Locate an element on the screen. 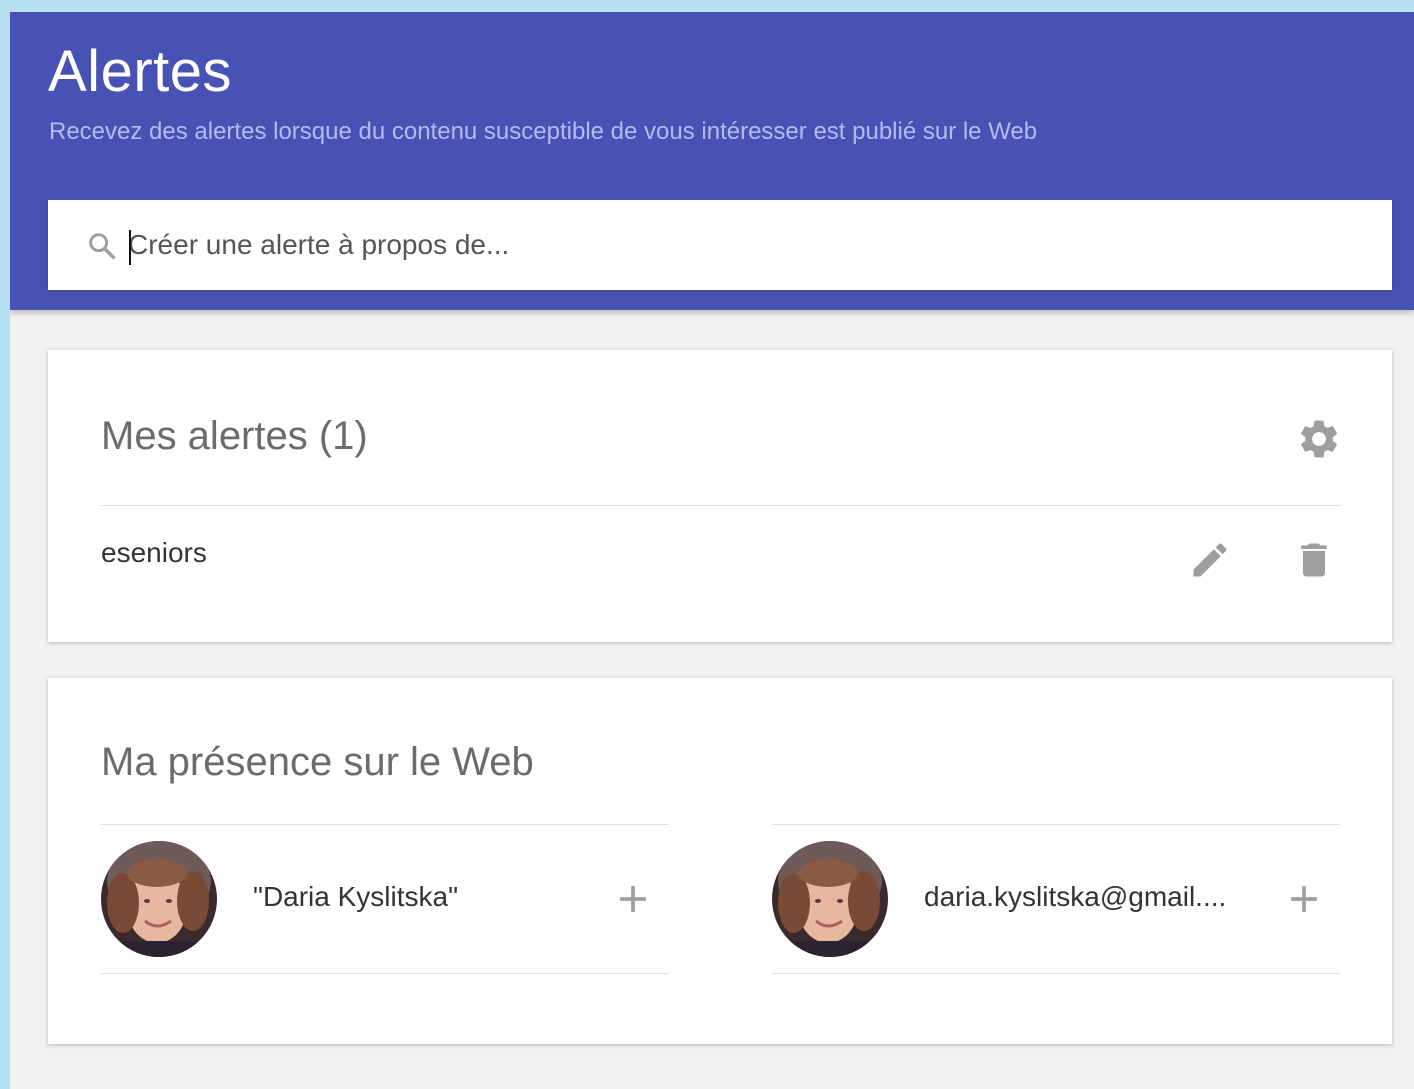 This screenshot has width=1414, height=1089. gear-icon is located at coordinates (1319, 439).